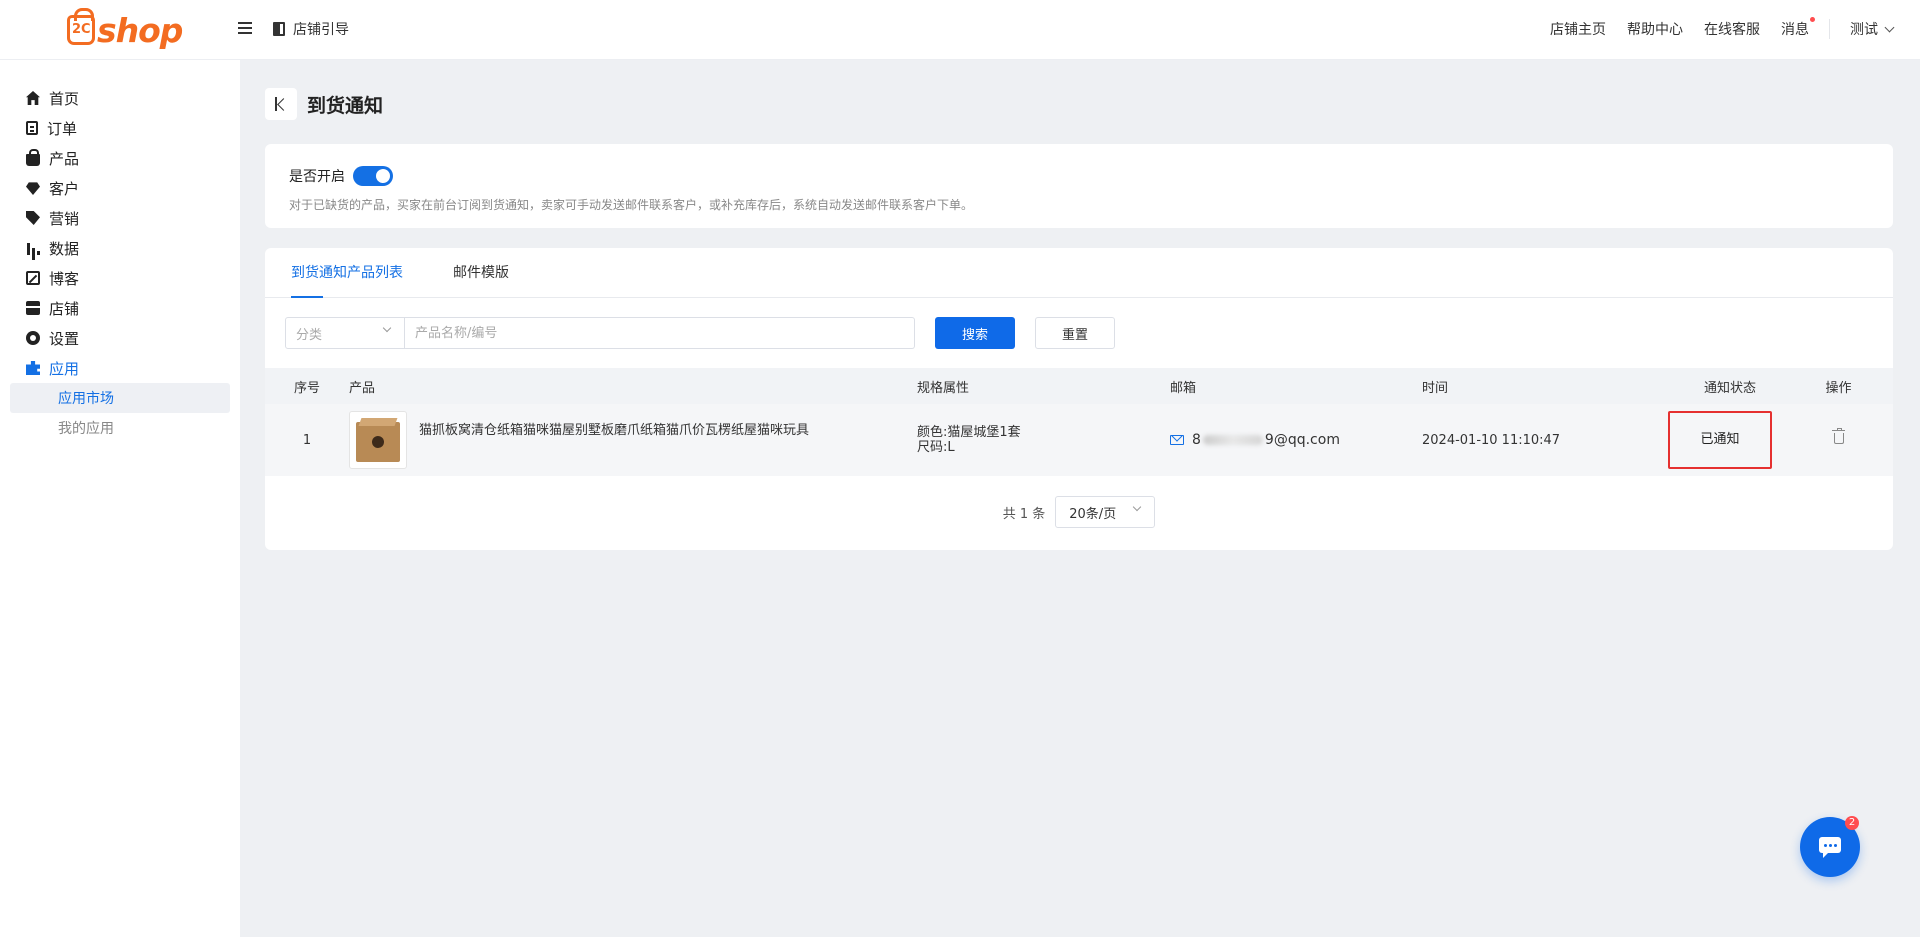 The width and height of the screenshot is (1920, 937). What do you see at coordinates (120, 308) in the screenshot?
I see `sidebar-item-store: 店铺` at bounding box center [120, 308].